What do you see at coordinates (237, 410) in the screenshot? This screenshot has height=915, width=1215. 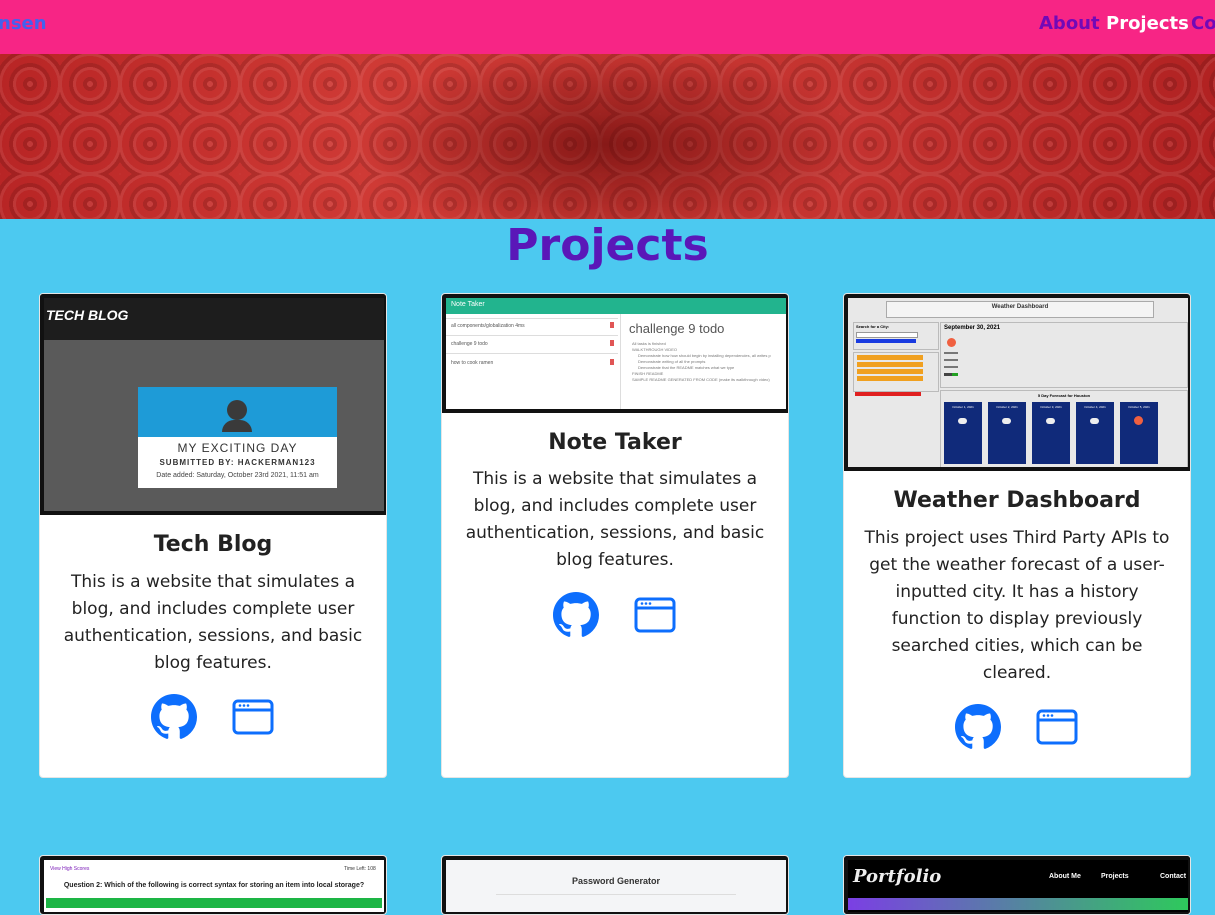 I see `avatar-icon` at bounding box center [237, 410].